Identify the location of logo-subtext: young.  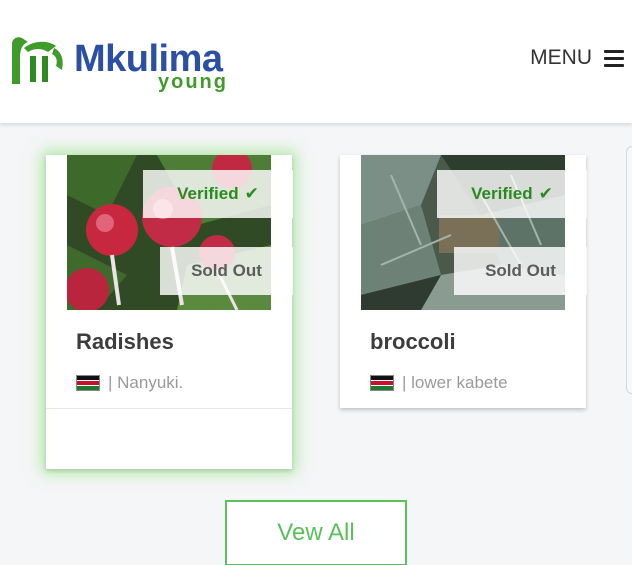
(193, 82).